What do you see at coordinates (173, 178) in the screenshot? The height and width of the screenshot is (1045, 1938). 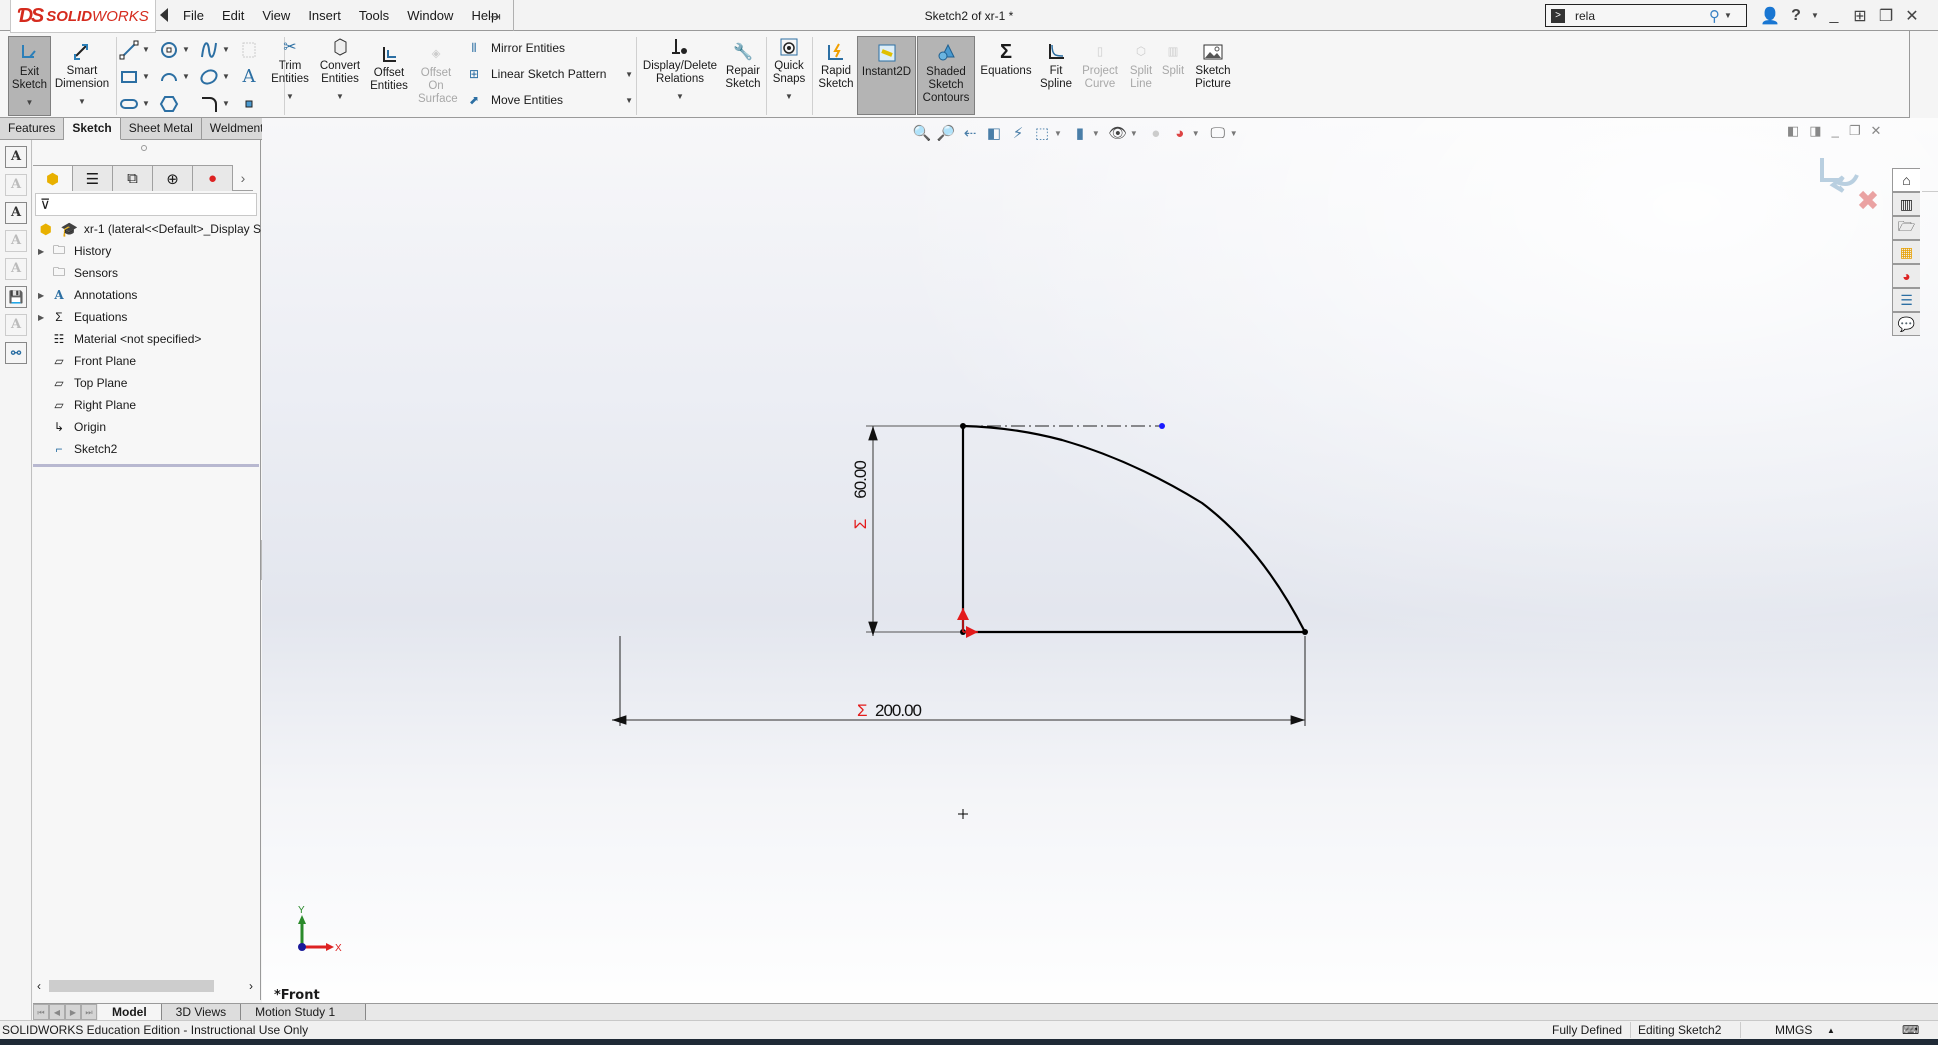 I see `dimxpert-manager-tab: ⊕` at bounding box center [173, 178].